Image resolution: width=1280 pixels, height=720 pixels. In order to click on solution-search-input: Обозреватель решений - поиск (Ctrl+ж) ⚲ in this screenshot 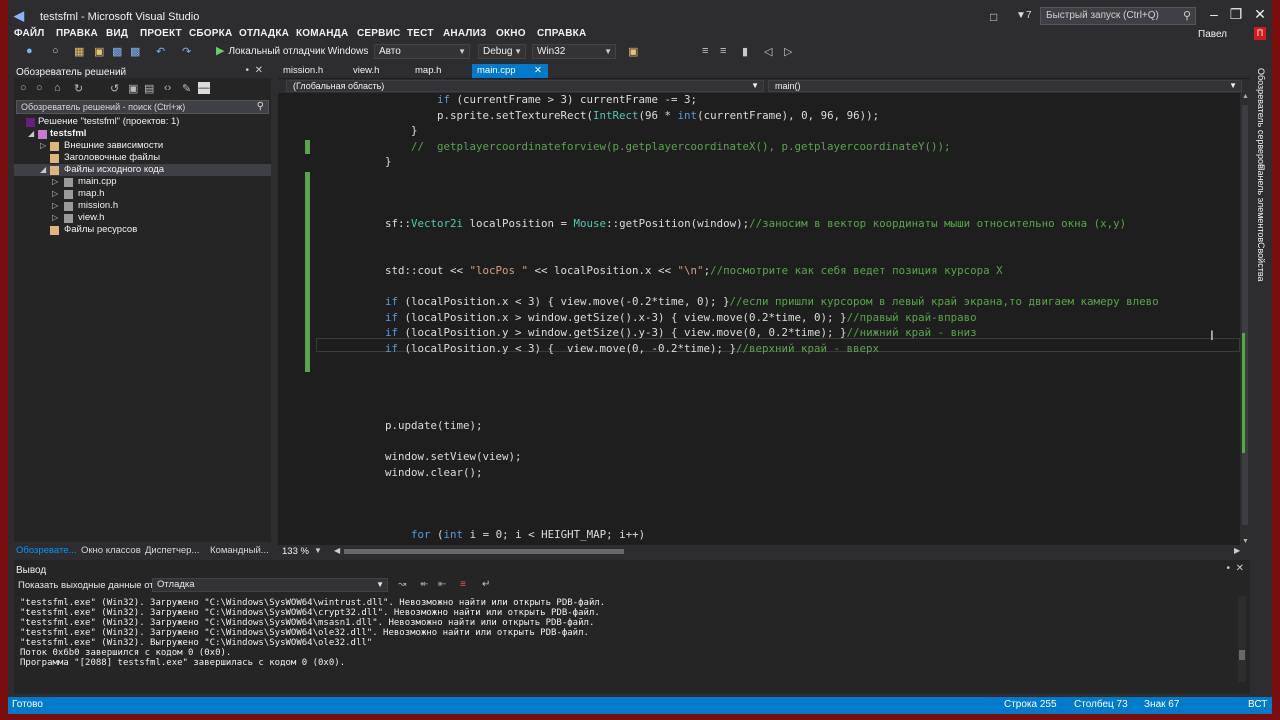, I will do `click(142, 107)`.